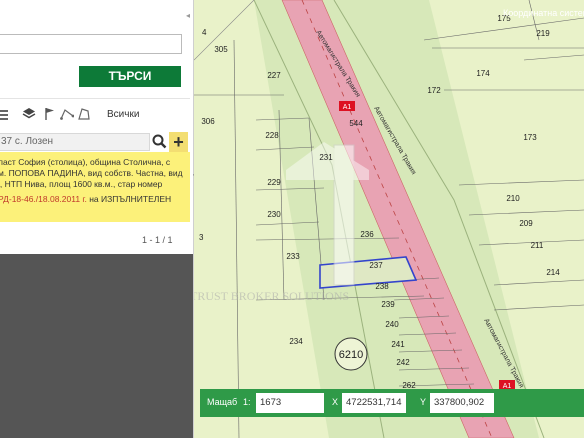  I want to click on parcel-number: 305, so click(221, 49).